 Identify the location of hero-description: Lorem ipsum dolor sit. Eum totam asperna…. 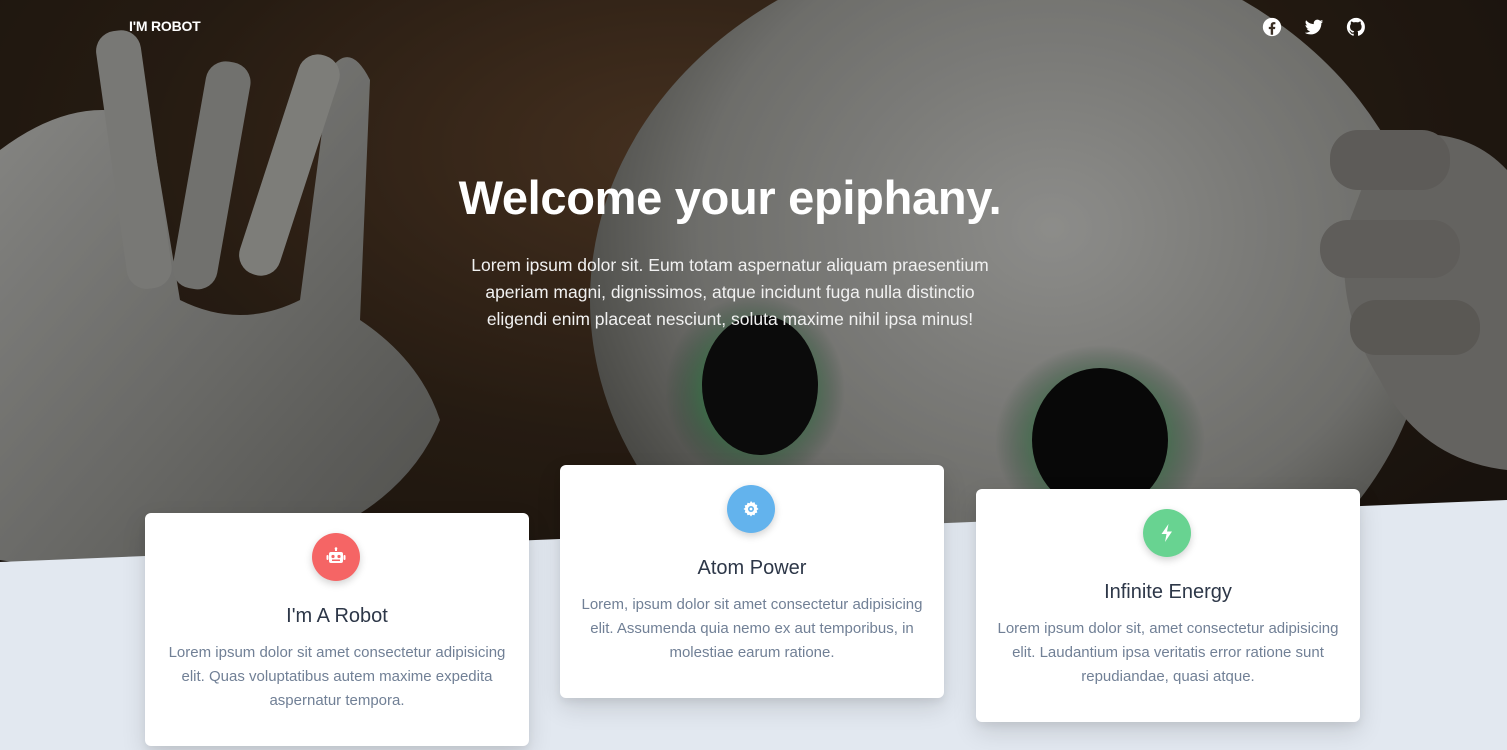
(730, 292).